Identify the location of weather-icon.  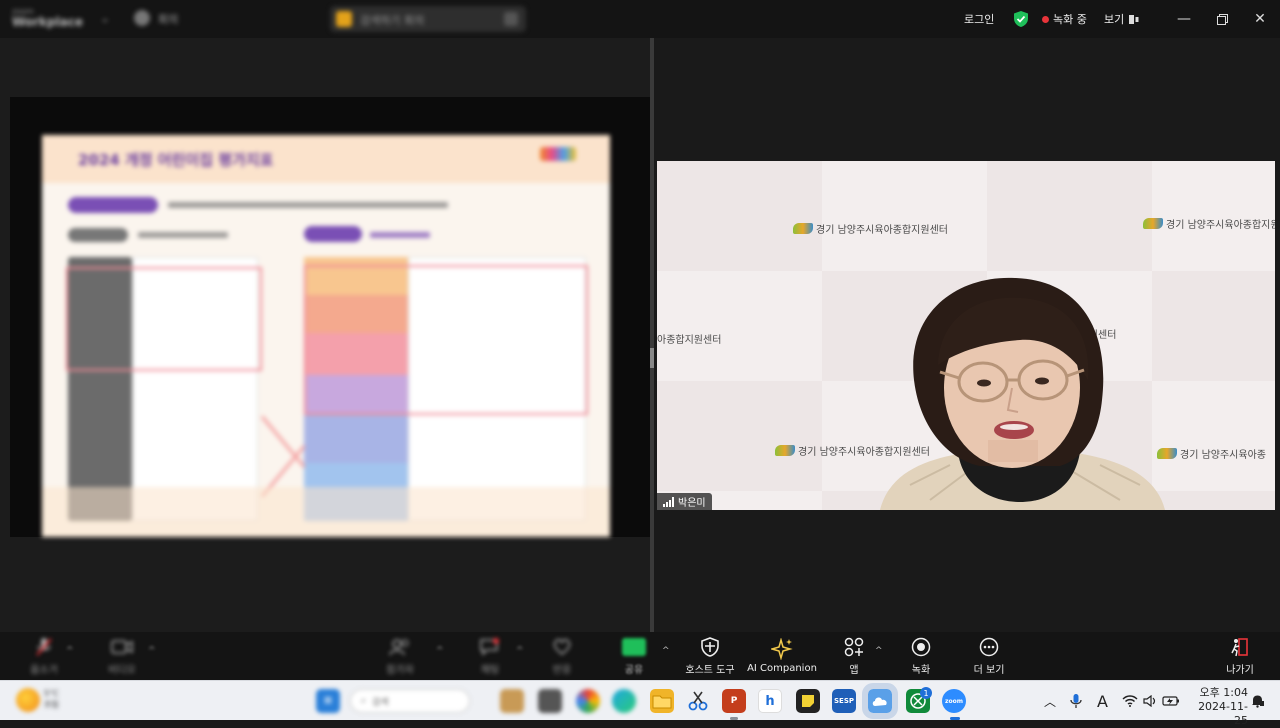
(28, 700).